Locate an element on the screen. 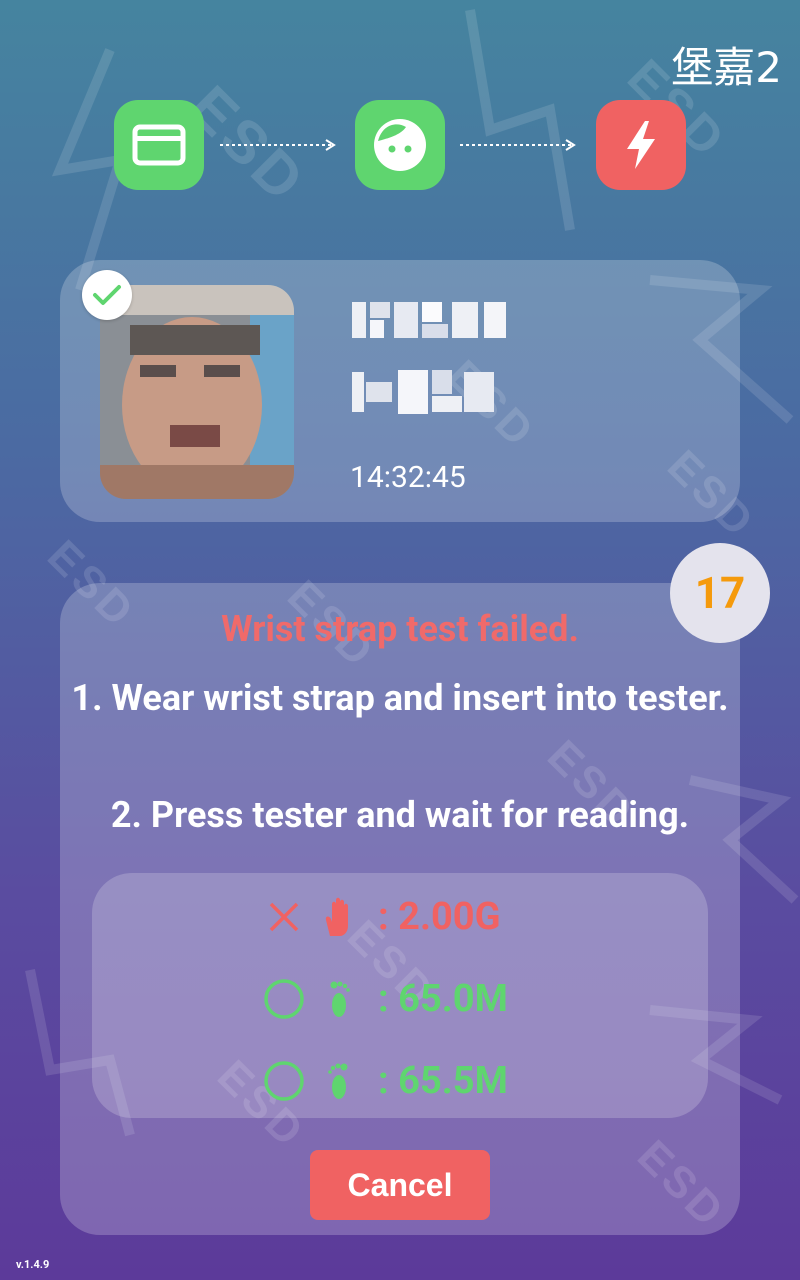  check-in-time: 14:32:45 is located at coordinates (408, 477).